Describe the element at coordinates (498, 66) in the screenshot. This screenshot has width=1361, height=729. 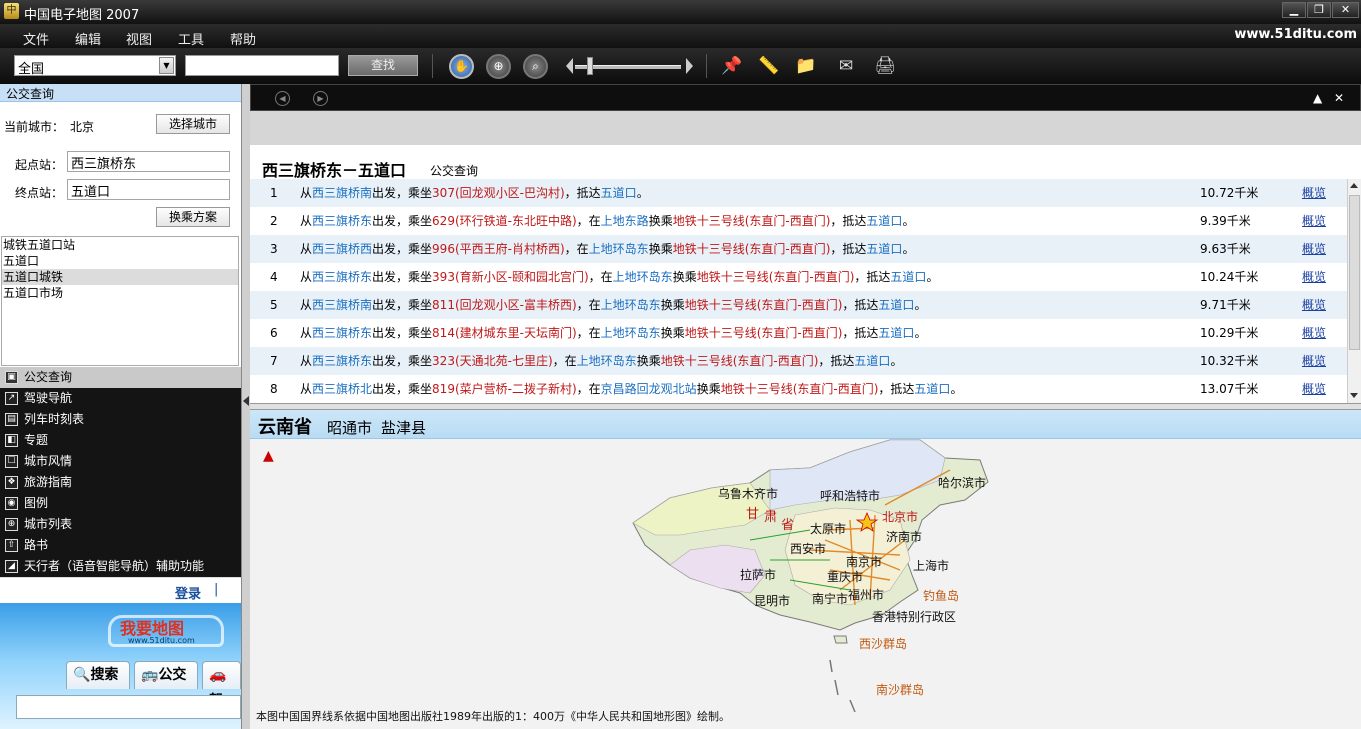
I see `zoom-icon: ⊕` at that location.